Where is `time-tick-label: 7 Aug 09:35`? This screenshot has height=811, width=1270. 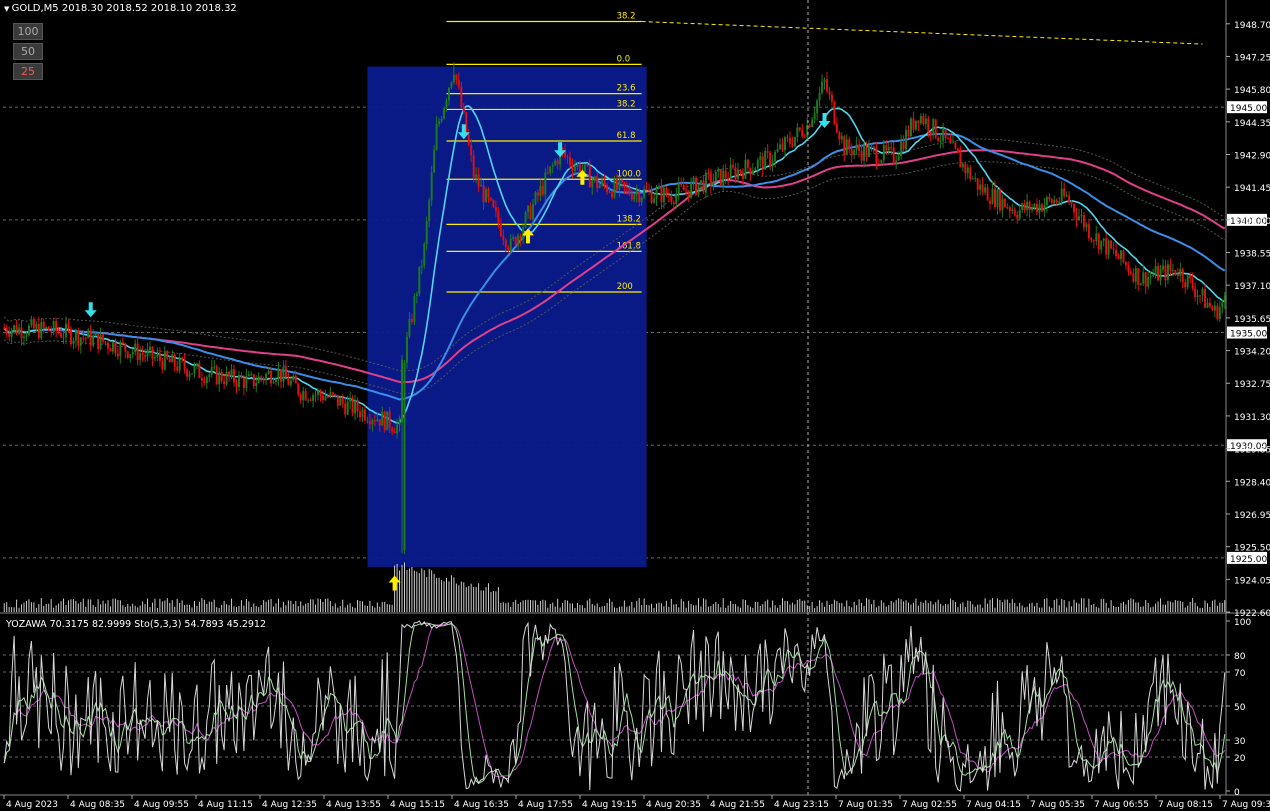
time-tick-label: 7 Aug 09:35 is located at coordinates (1246, 805).